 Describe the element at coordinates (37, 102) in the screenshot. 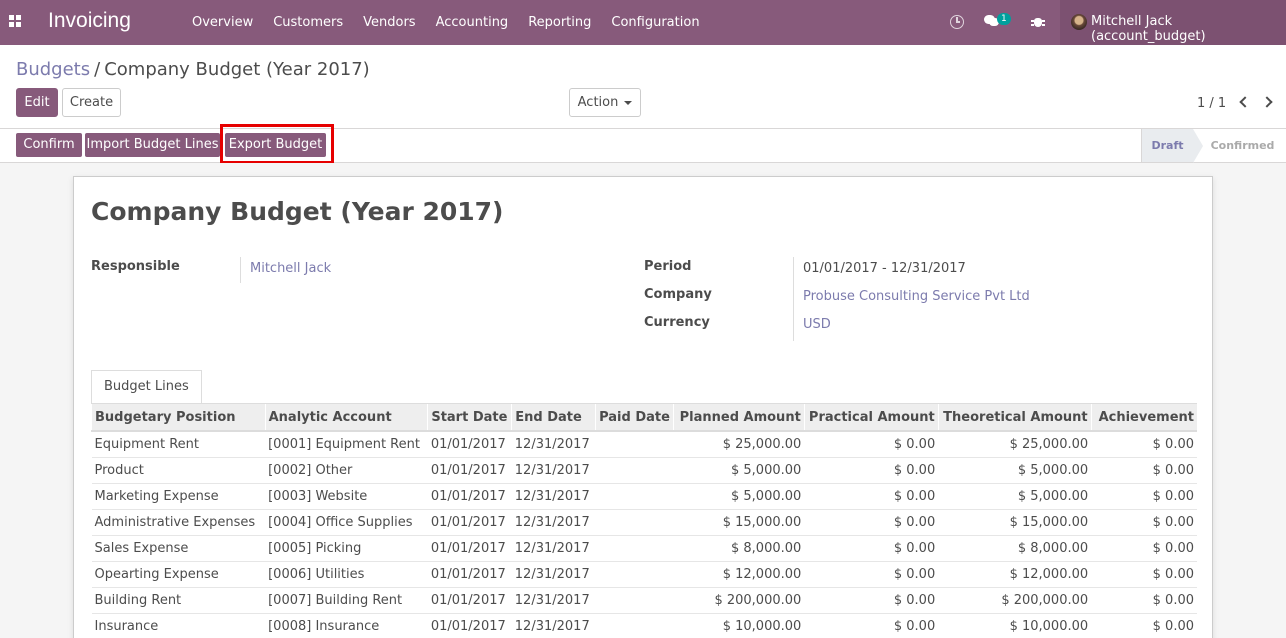

I see `edit-button: Edit` at that location.